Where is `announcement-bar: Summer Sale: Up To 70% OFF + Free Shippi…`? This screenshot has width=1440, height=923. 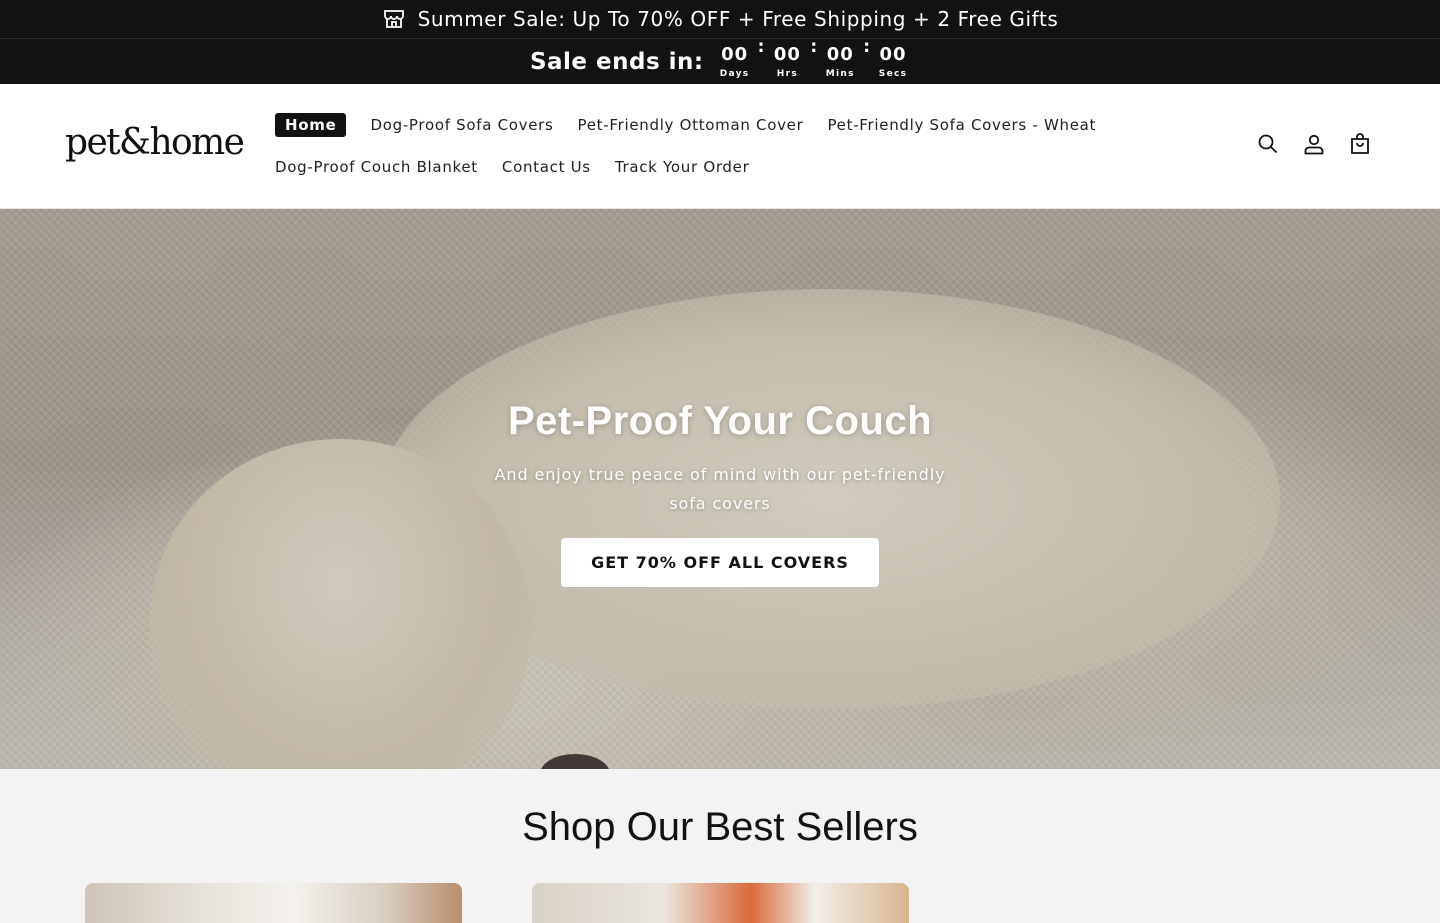
announcement-bar: Summer Sale: Up To 70% OFF + Free Shippi… is located at coordinates (720, 19).